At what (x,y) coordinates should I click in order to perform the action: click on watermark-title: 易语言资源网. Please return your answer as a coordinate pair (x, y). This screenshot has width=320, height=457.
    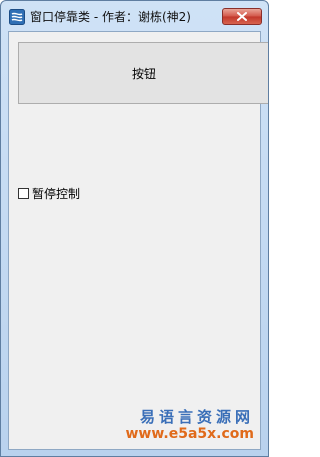
    Looking at the image, I should click on (196, 417).